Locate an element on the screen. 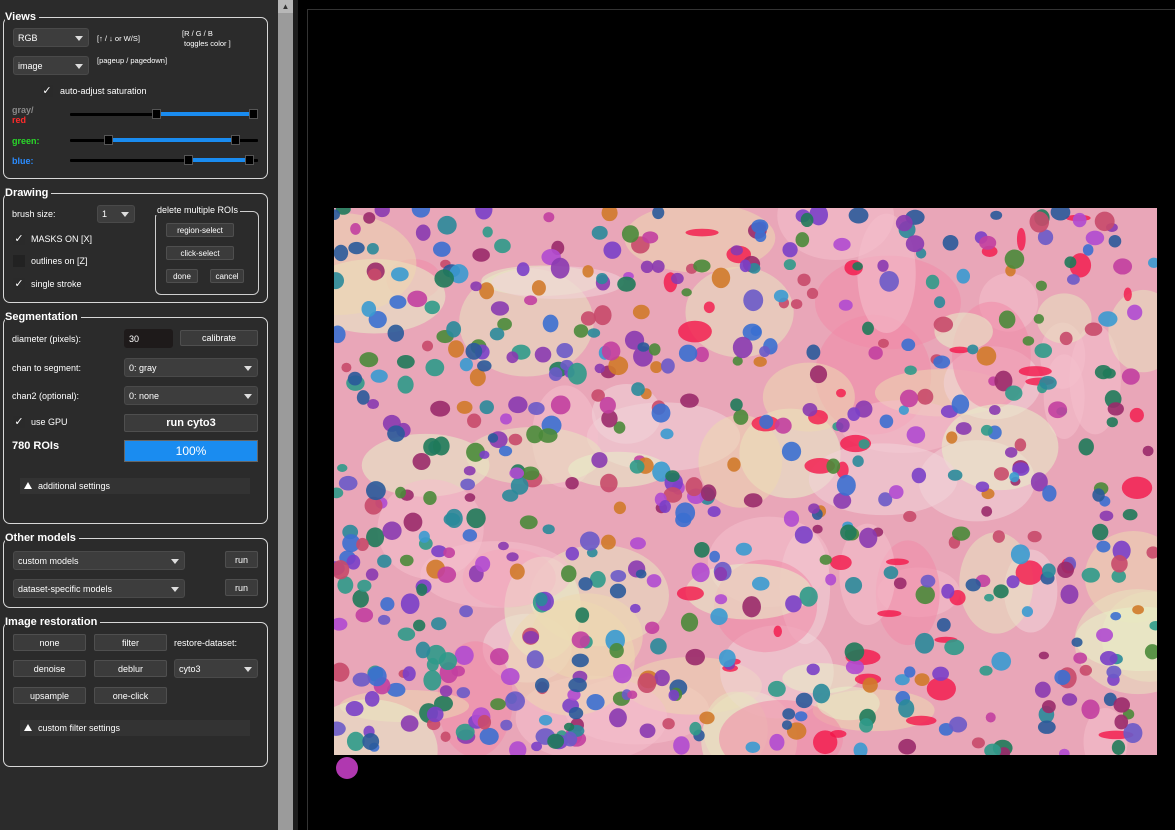 This screenshot has height=830, width=1175. chan-select: 0: gray is located at coordinates (191, 367).